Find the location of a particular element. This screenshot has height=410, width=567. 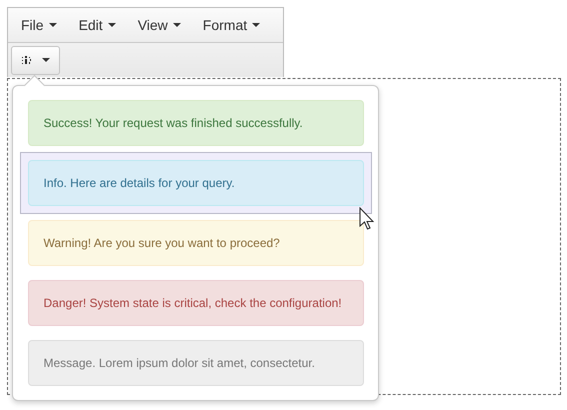

alert-option: Danger! System state is critical, check the configuration! is located at coordinates (196, 303).